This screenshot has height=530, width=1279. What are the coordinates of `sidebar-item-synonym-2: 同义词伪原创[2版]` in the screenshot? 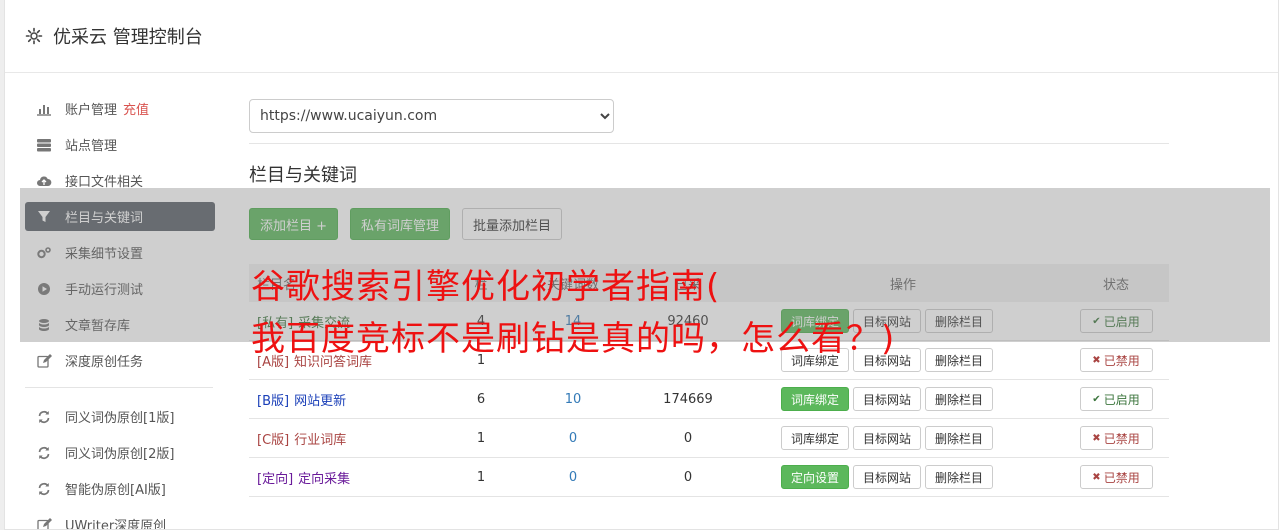 It's located at (120, 452).